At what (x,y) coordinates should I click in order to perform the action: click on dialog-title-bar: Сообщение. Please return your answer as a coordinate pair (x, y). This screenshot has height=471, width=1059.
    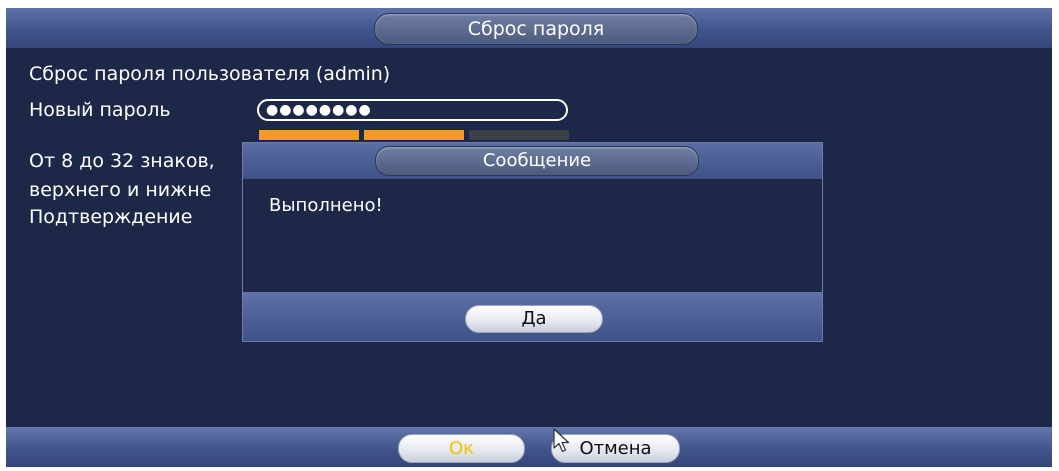
    Looking at the image, I should click on (532, 161).